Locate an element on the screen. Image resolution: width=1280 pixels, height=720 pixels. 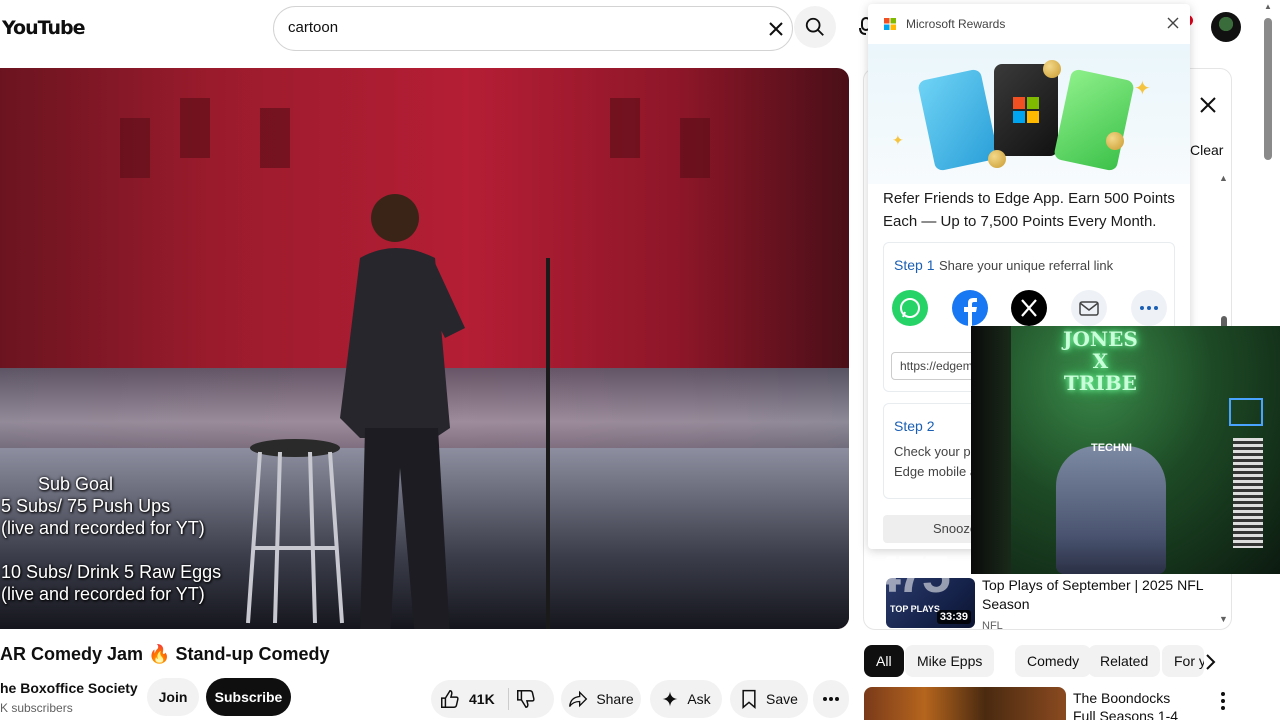
video-title-text-2: Stand-up Comedy is located at coordinates (252, 654).